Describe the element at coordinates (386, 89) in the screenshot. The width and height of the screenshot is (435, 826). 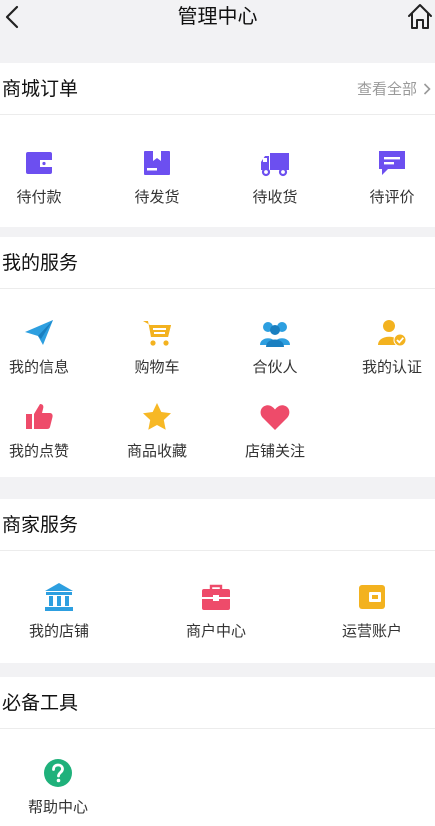
I see `view-all-label: 查看全部` at that location.